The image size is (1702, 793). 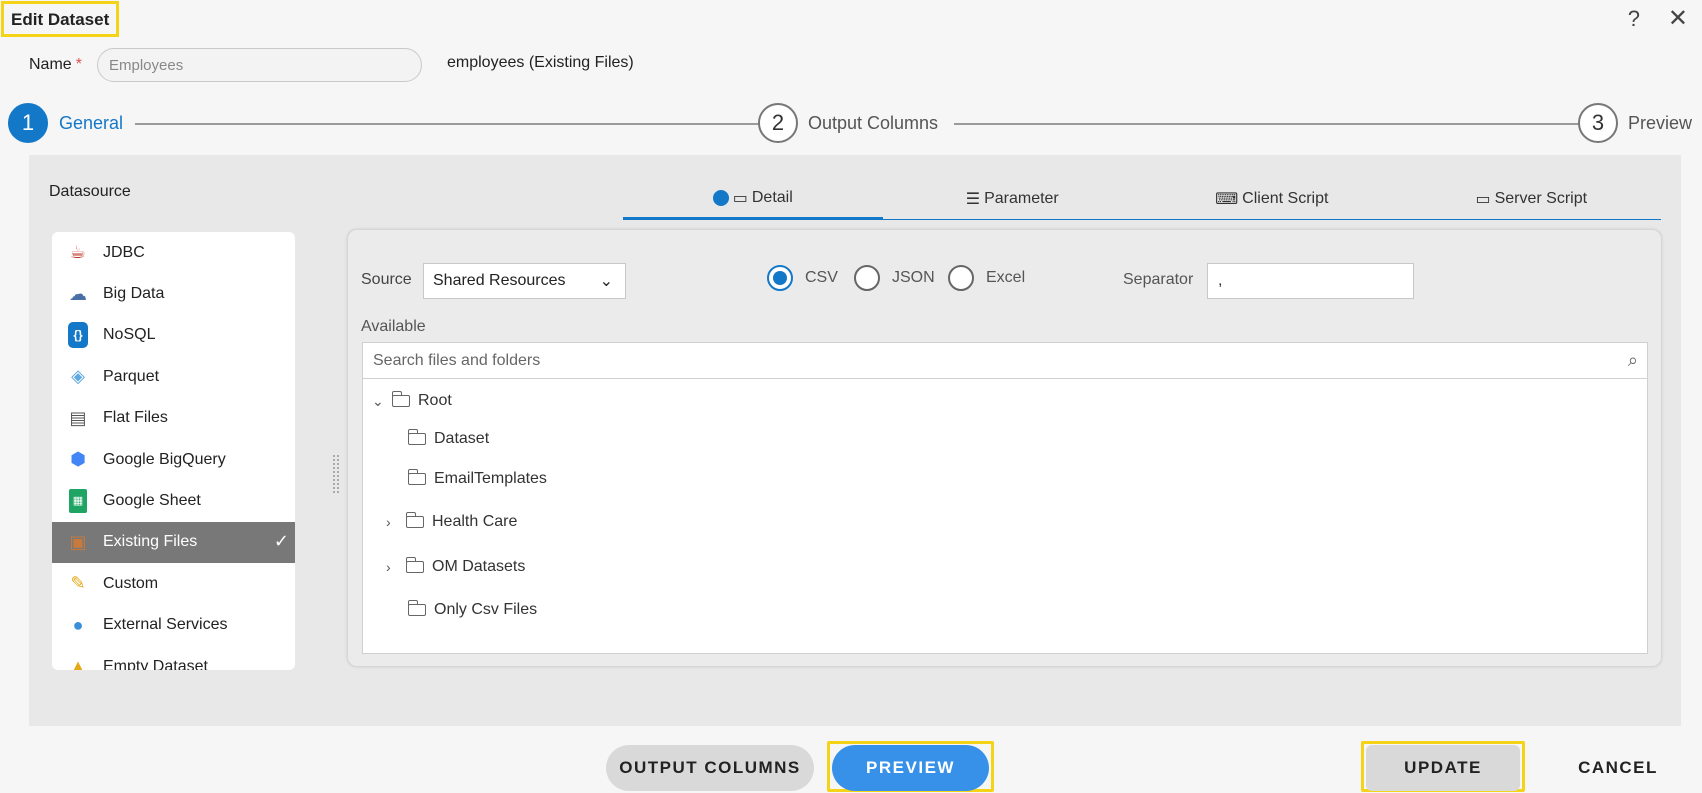 What do you see at coordinates (435, 400) in the screenshot?
I see `tree-item-label: Root` at bounding box center [435, 400].